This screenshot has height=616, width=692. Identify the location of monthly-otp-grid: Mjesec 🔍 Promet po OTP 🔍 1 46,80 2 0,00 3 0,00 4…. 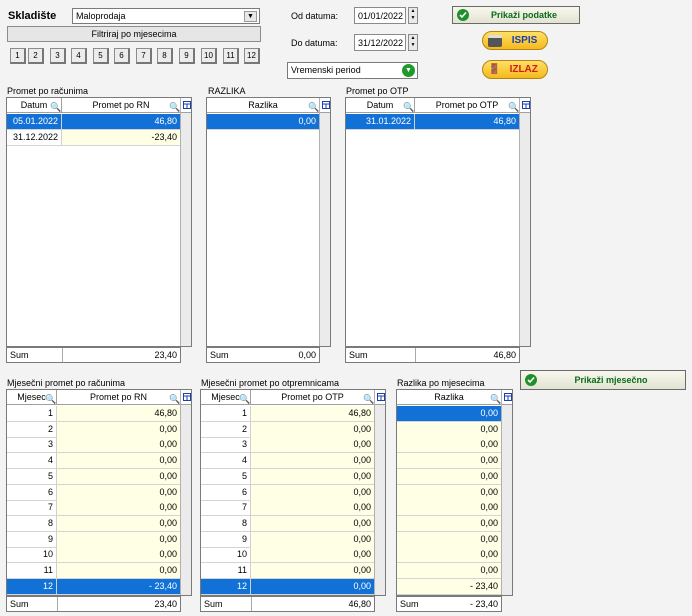
(293, 492).